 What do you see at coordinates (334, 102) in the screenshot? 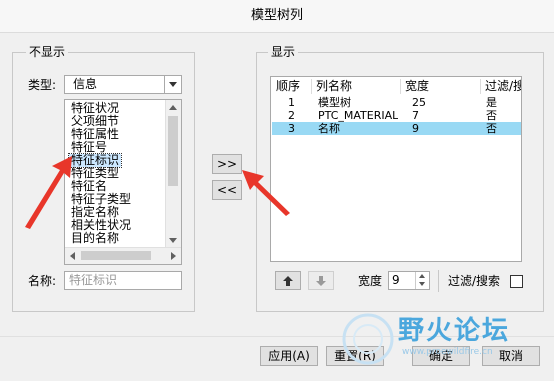
I see `cell-name: 模型树` at bounding box center [334, 102].